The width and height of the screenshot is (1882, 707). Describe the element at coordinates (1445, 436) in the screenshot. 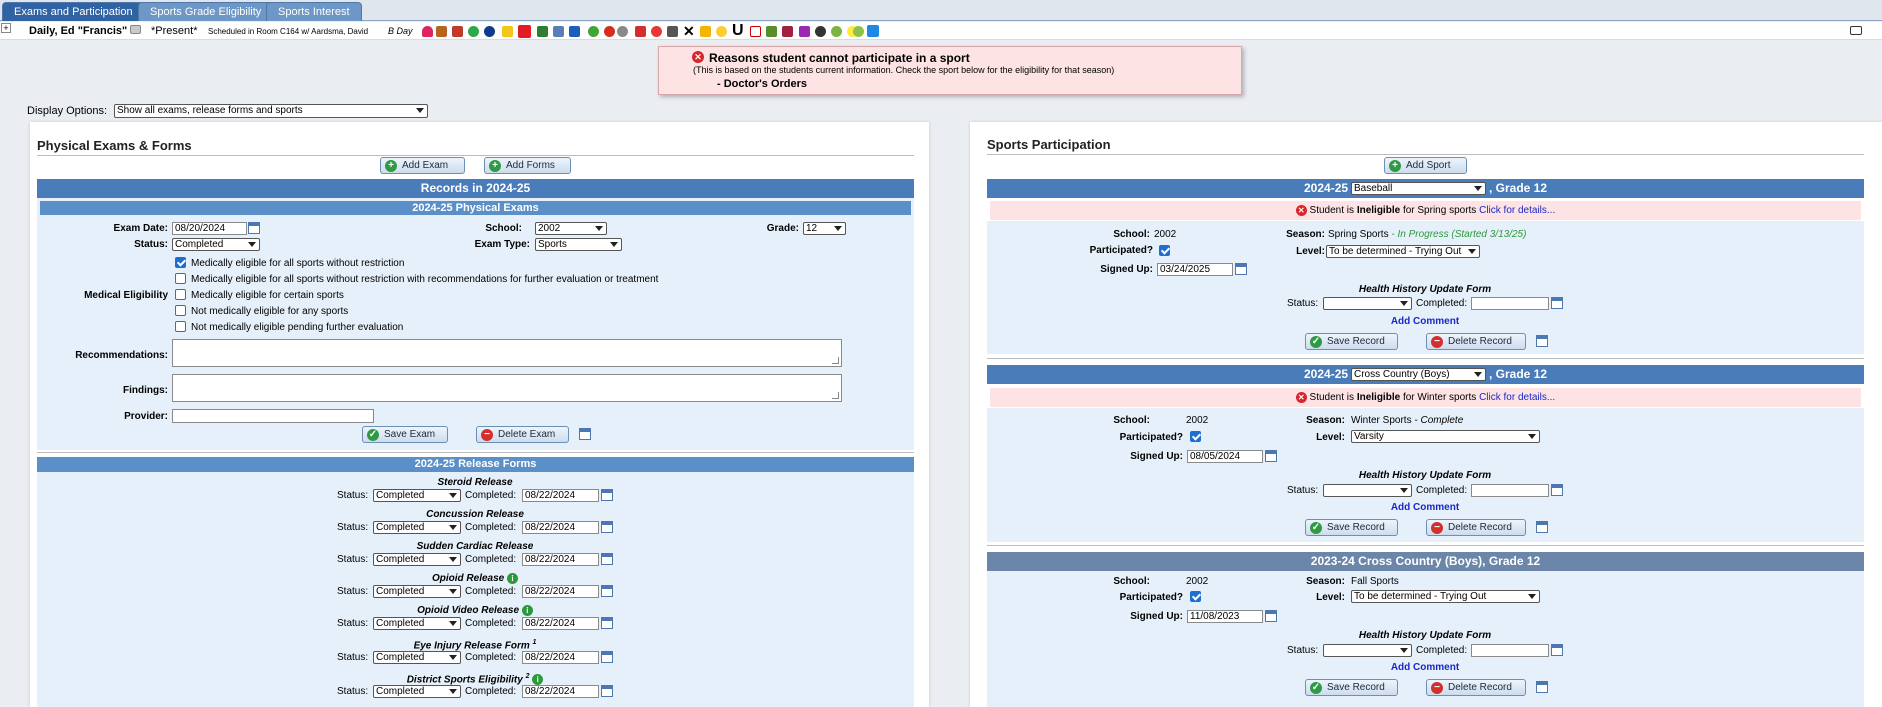

I see `level-select: Varsity` at that location.